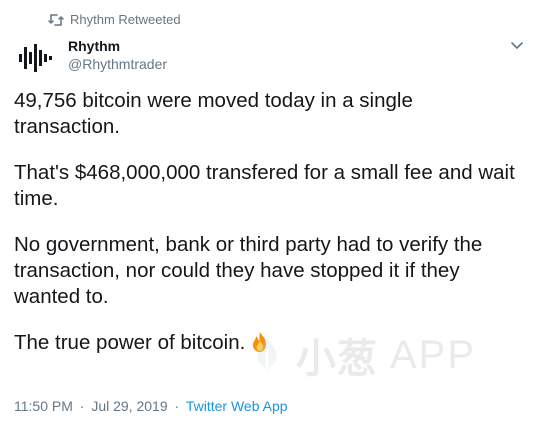 The height and width of the screenshot is (422, 539). I want to click on fire-emoji-icon, so click(260, 342).